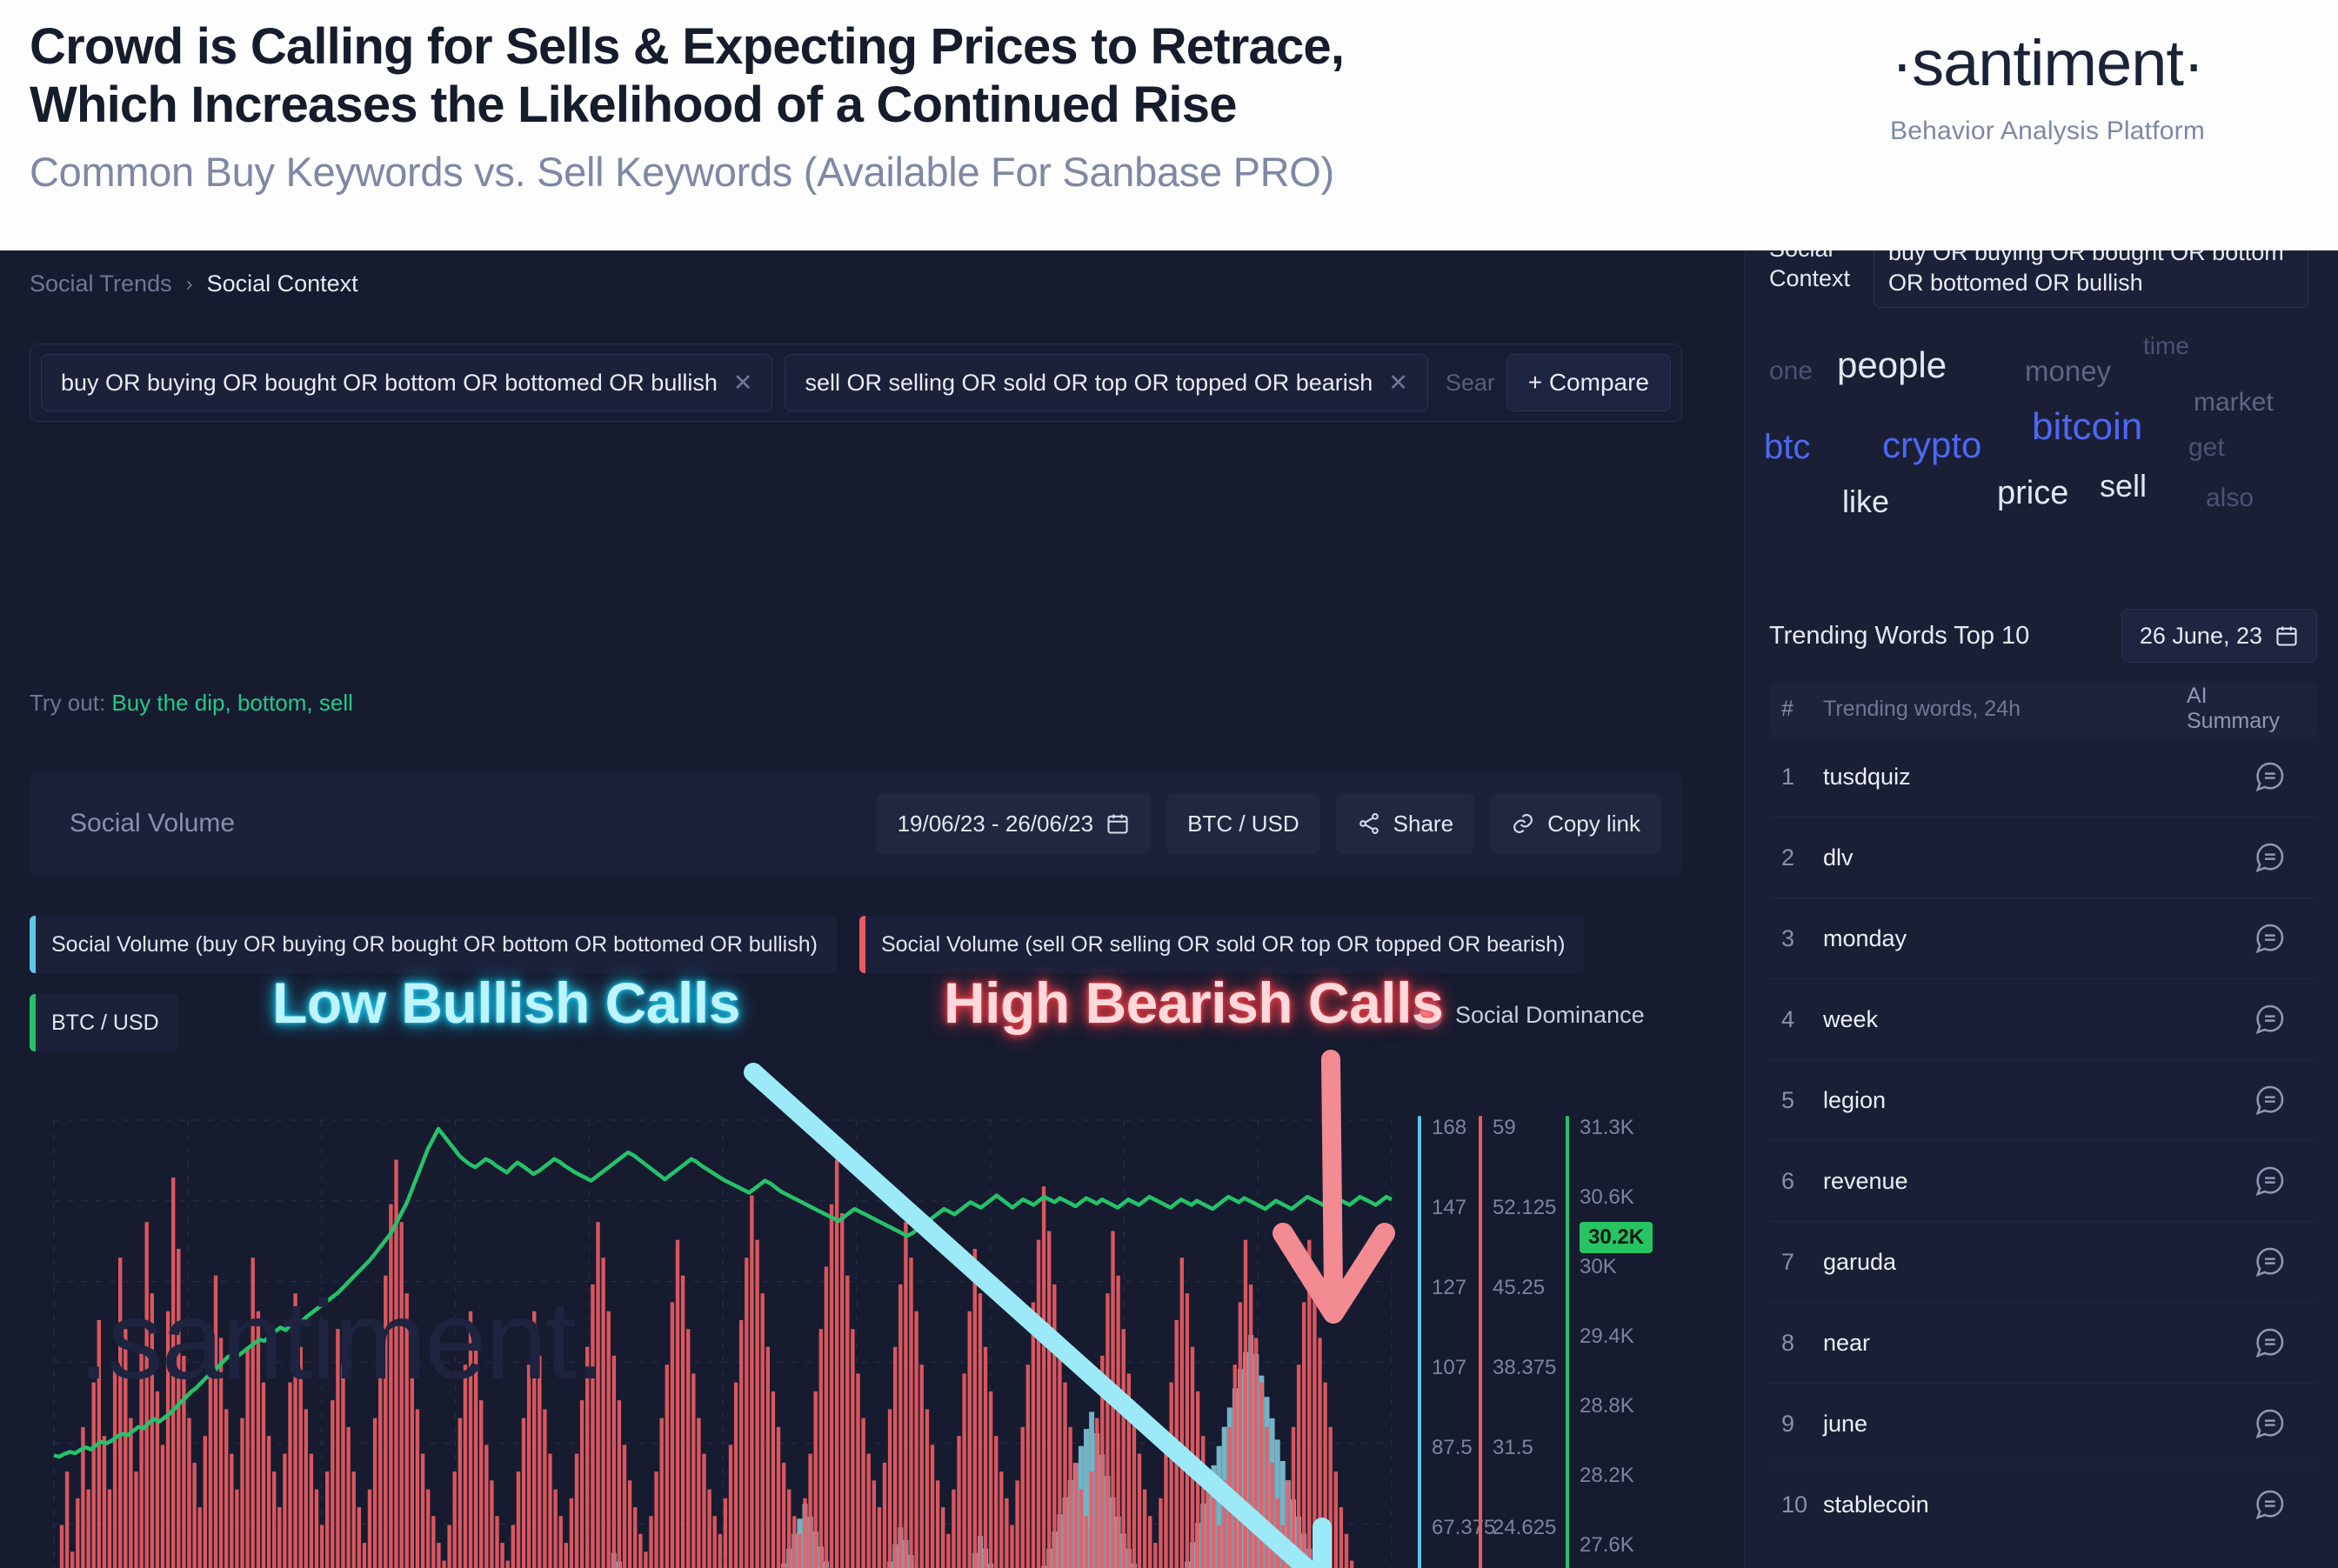 This screenshot has width=2338, height=1568. I want to click on y-axis-tick: 168, so click(1449, 1127).